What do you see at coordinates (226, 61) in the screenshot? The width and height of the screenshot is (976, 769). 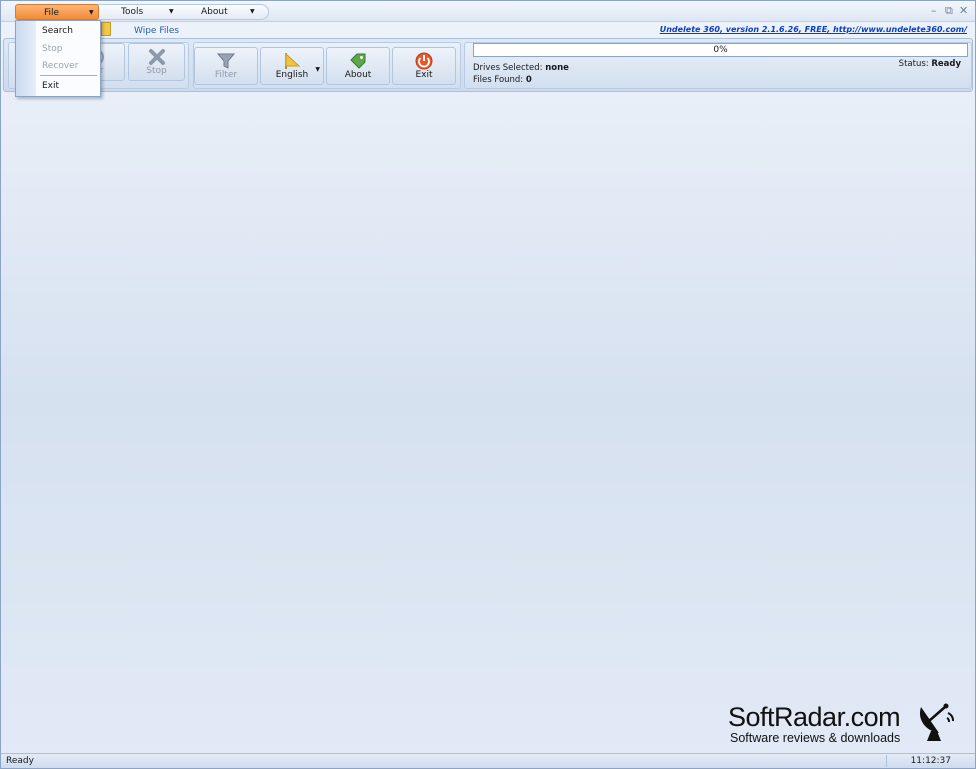 I see `funnel-icon` at bounding box center [226, 61].